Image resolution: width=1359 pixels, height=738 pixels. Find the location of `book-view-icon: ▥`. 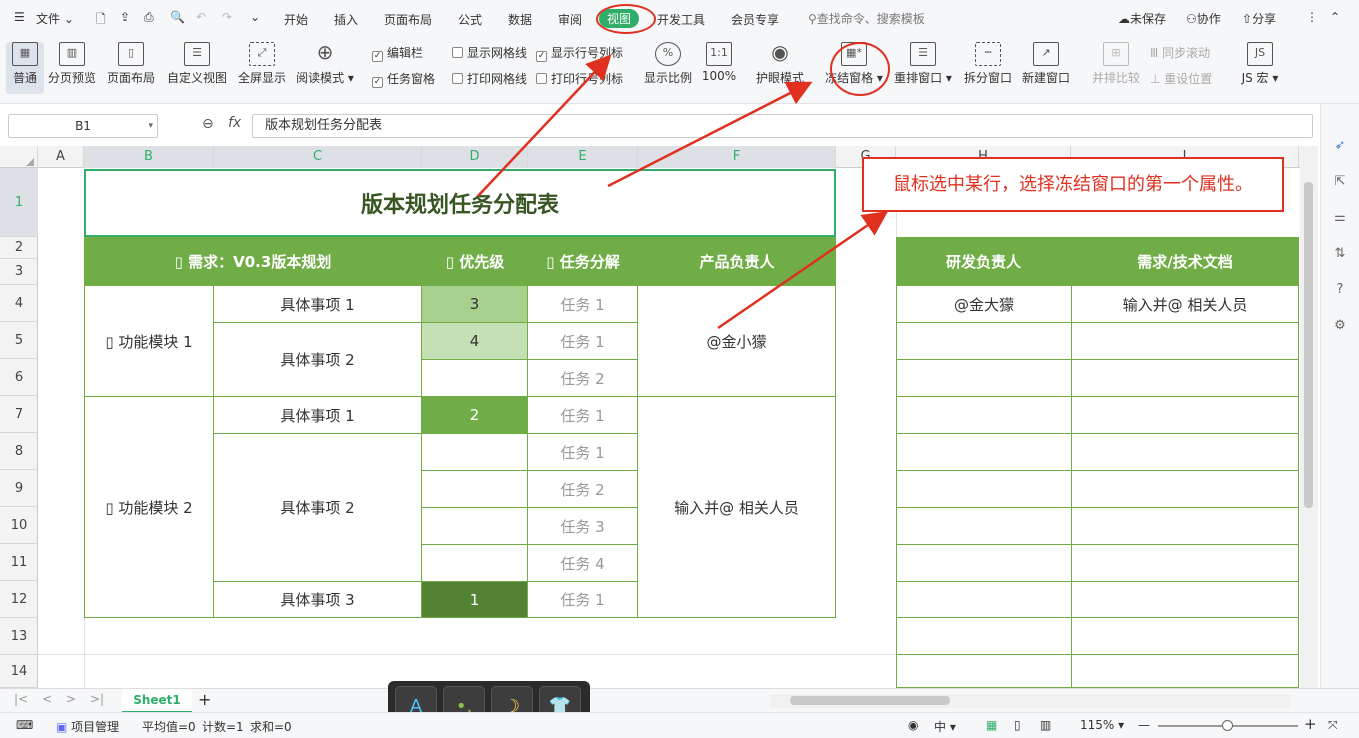

book-view-icon: ▥ is located at coordinates (1045, 725).